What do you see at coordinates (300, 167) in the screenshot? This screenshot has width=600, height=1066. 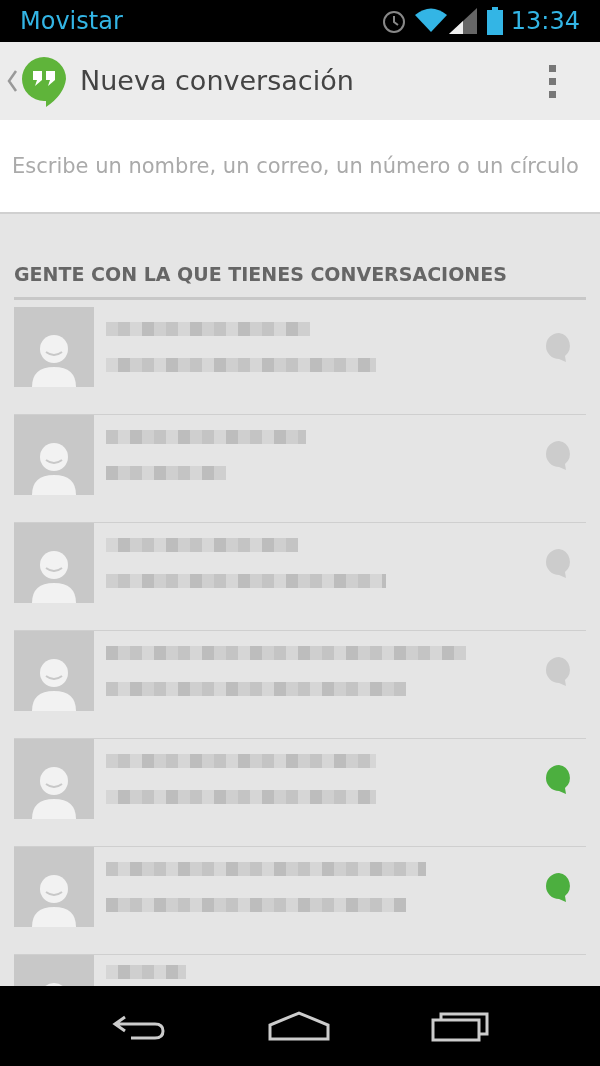 I see `search-field: Escribe un nombre, un correo, un número o un círculo` at bounding box center [300, 167].